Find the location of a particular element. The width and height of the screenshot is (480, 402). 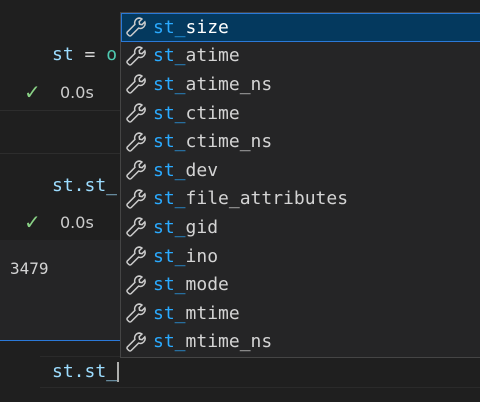

cell-2-var: st.st_ is located at coordinates (85, 185).